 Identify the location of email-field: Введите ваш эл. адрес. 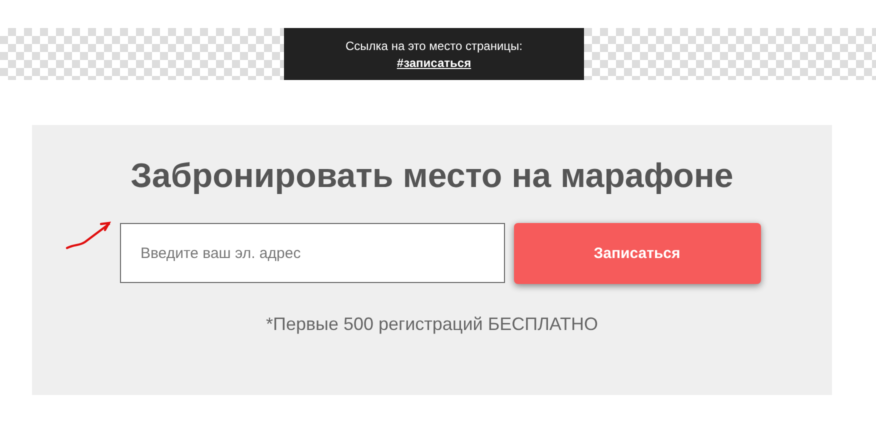
(312, 253).